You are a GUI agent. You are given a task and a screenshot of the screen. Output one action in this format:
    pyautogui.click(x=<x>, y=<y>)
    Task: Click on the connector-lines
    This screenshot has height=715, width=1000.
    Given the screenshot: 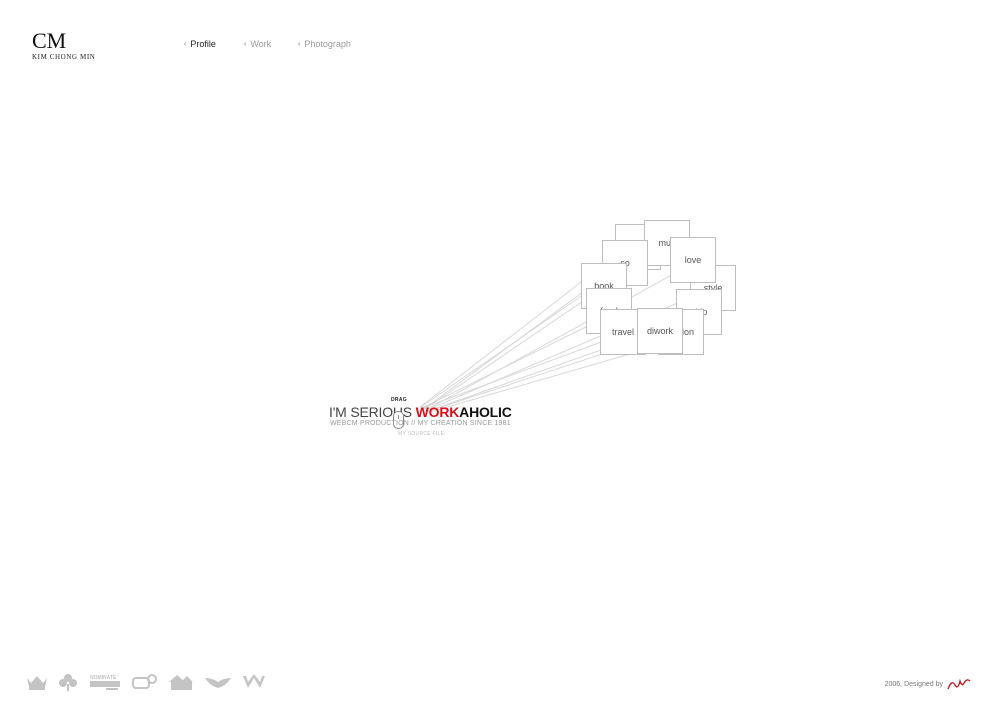 What is the action you would take?
    pyautogui.click(x=564, y=328)
    